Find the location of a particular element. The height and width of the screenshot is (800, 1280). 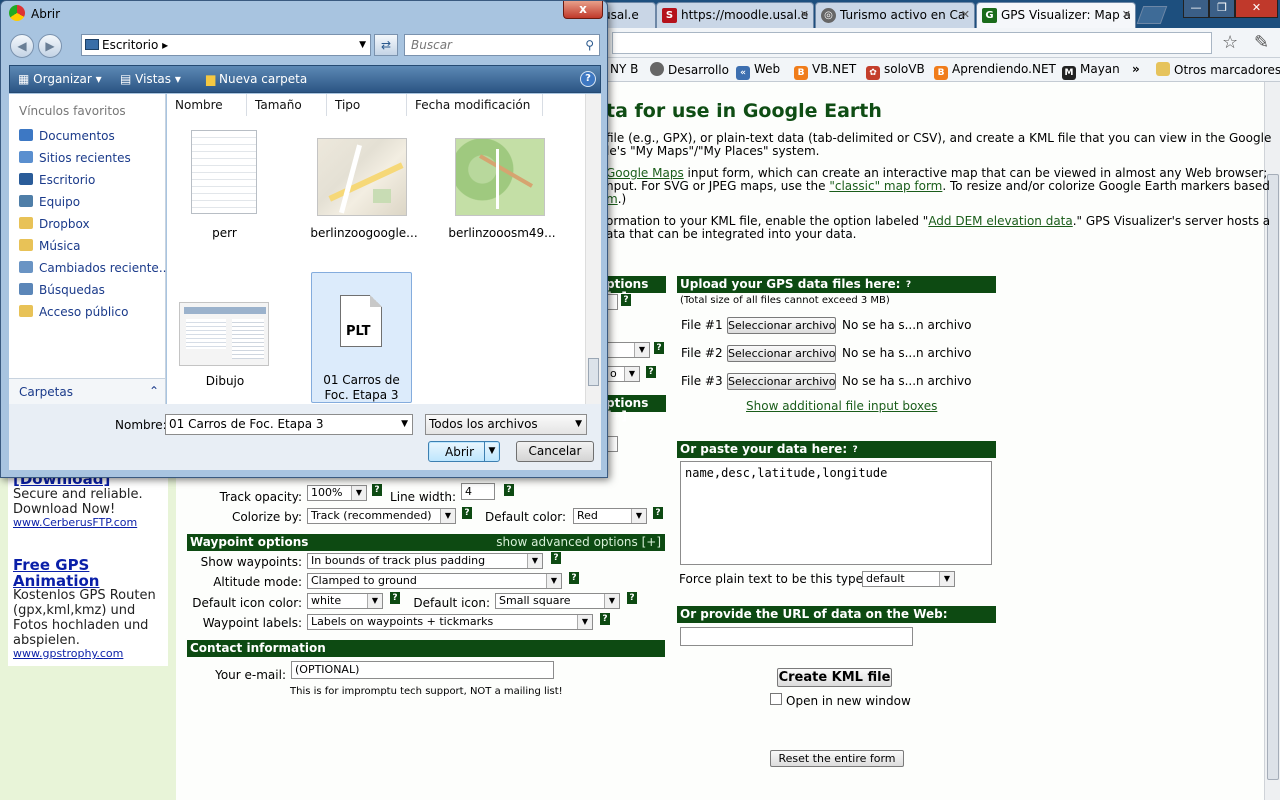

views-button: ▤ Vistas ▾ is located at coordinates (150, 79).